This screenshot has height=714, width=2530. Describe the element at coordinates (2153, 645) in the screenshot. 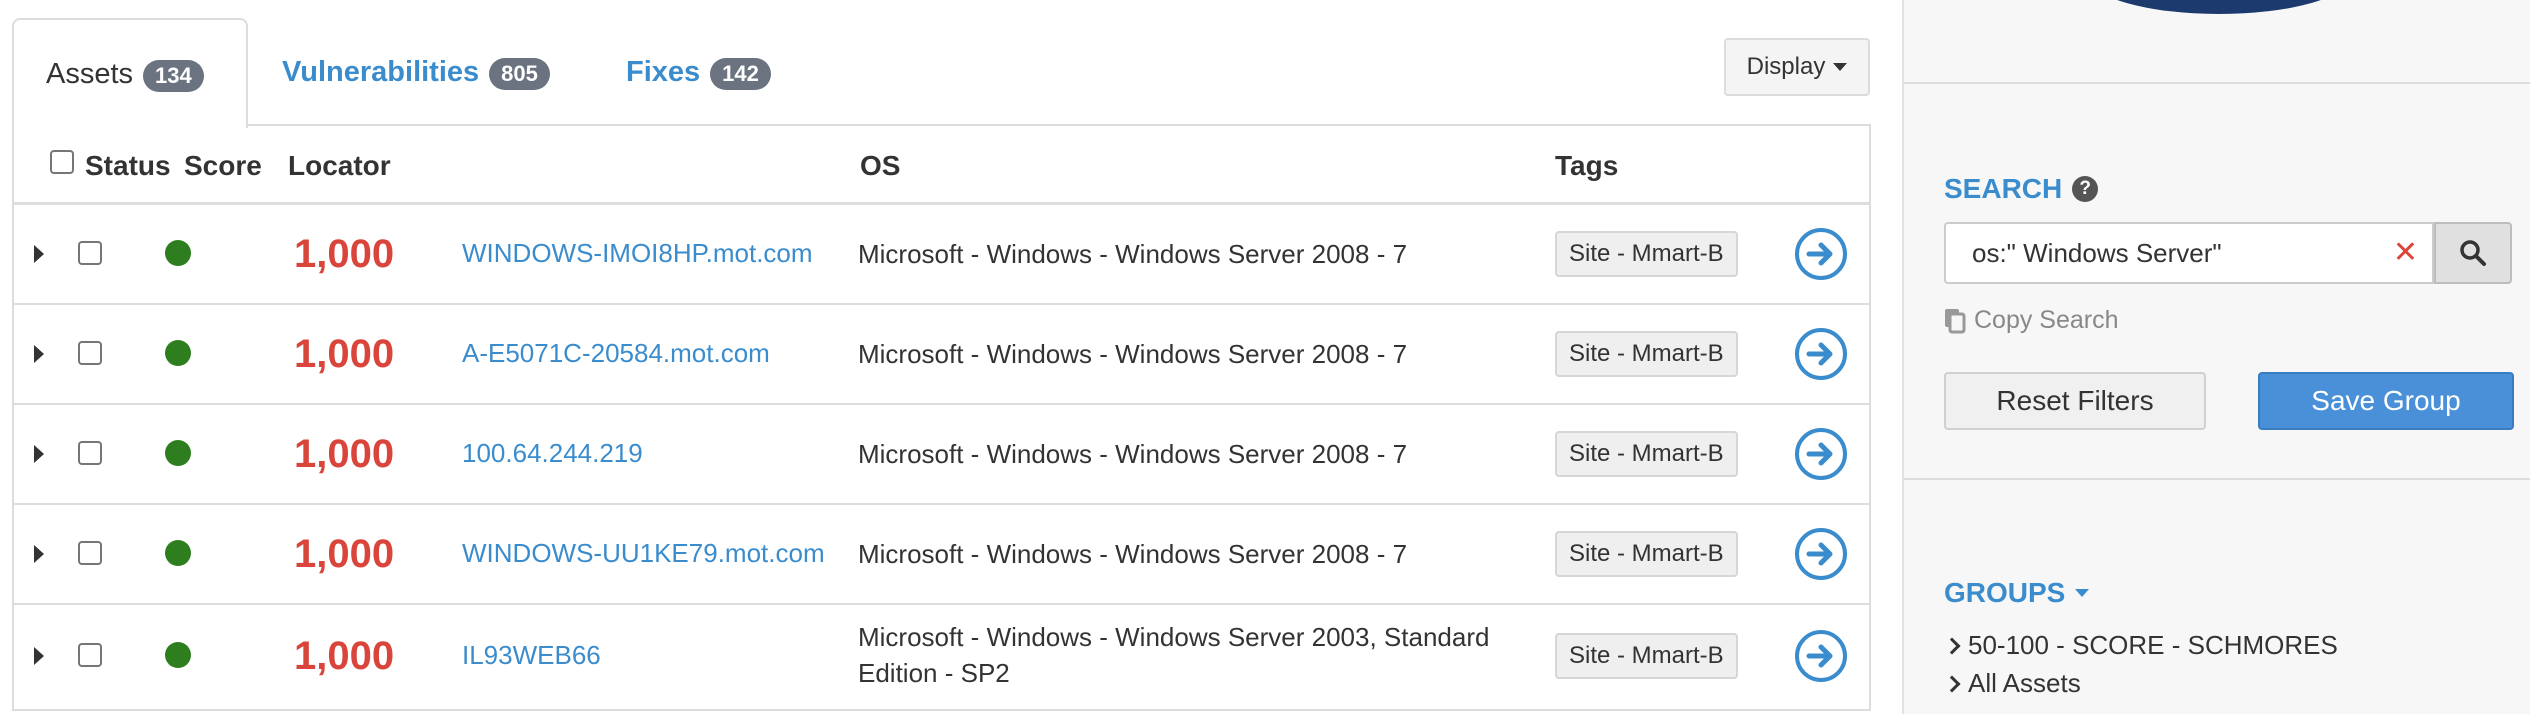

I see `group-item-label: 50-100 - SCORE - SCHMORES` at that location.